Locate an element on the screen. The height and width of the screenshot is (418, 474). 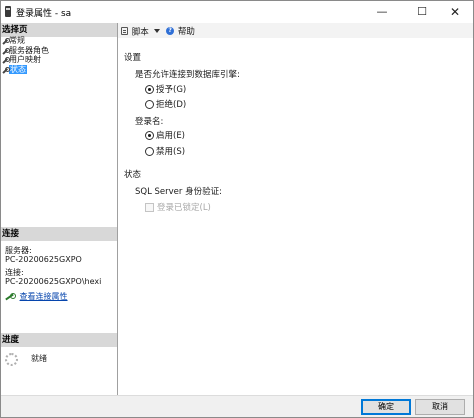
window-title: 登录属性 - sa is located at coordinates (44, 14).